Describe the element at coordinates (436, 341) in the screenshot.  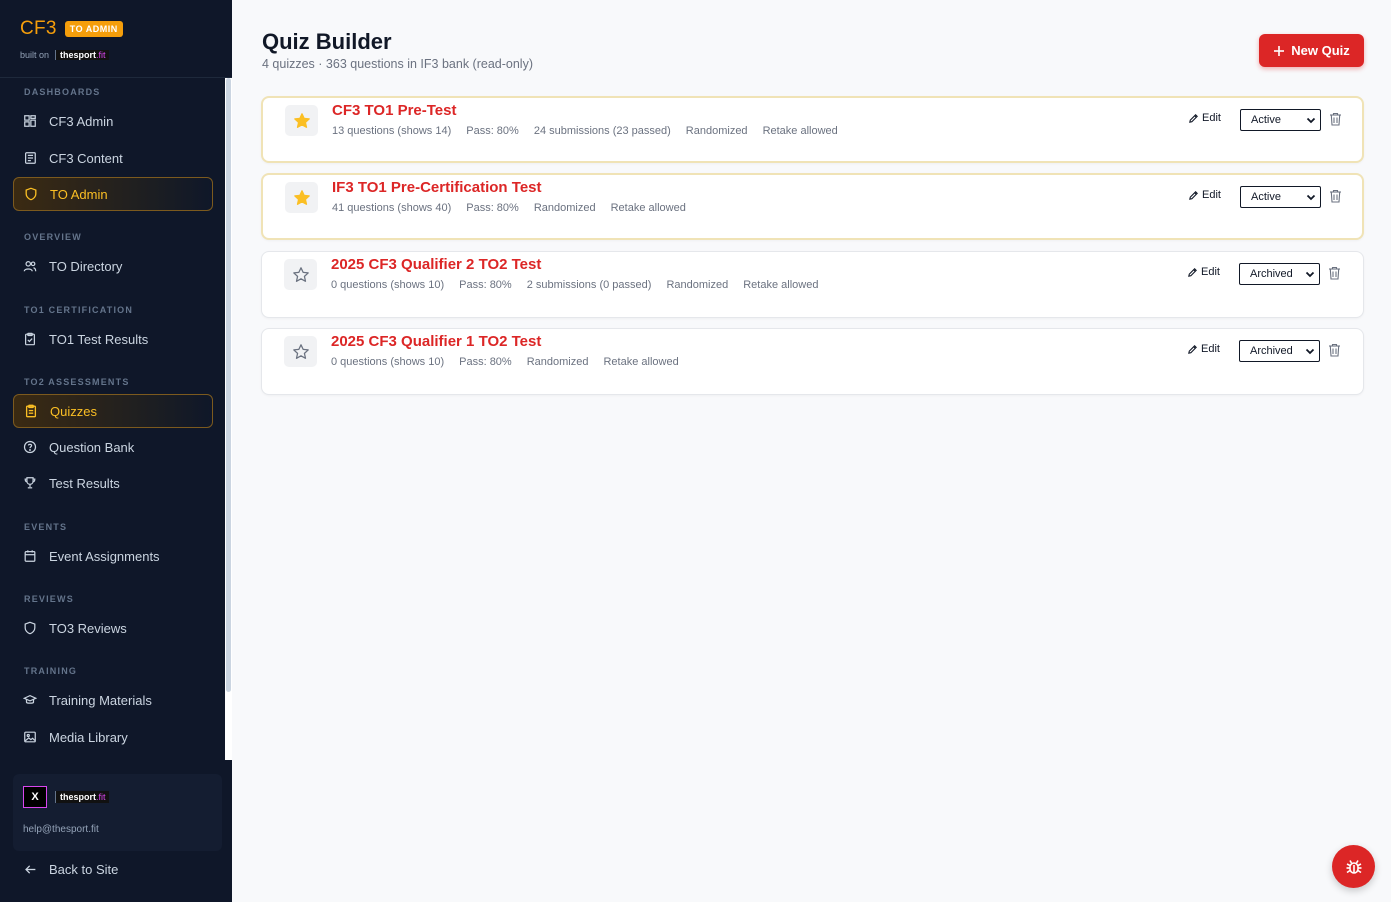
I see `quiz-title-link: 2025 CF3 Qualifier 1 TO2 Test` at that location.